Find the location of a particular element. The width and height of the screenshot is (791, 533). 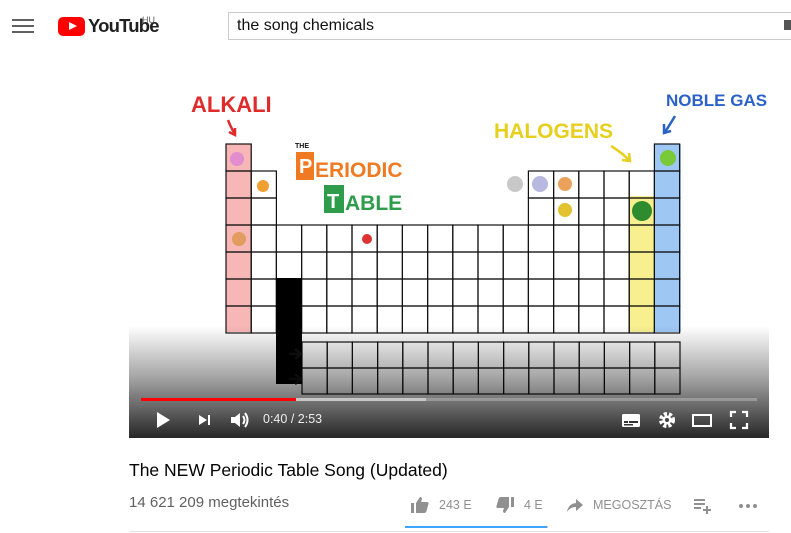

duration: 2:53 is located at coordinates (310, 419).